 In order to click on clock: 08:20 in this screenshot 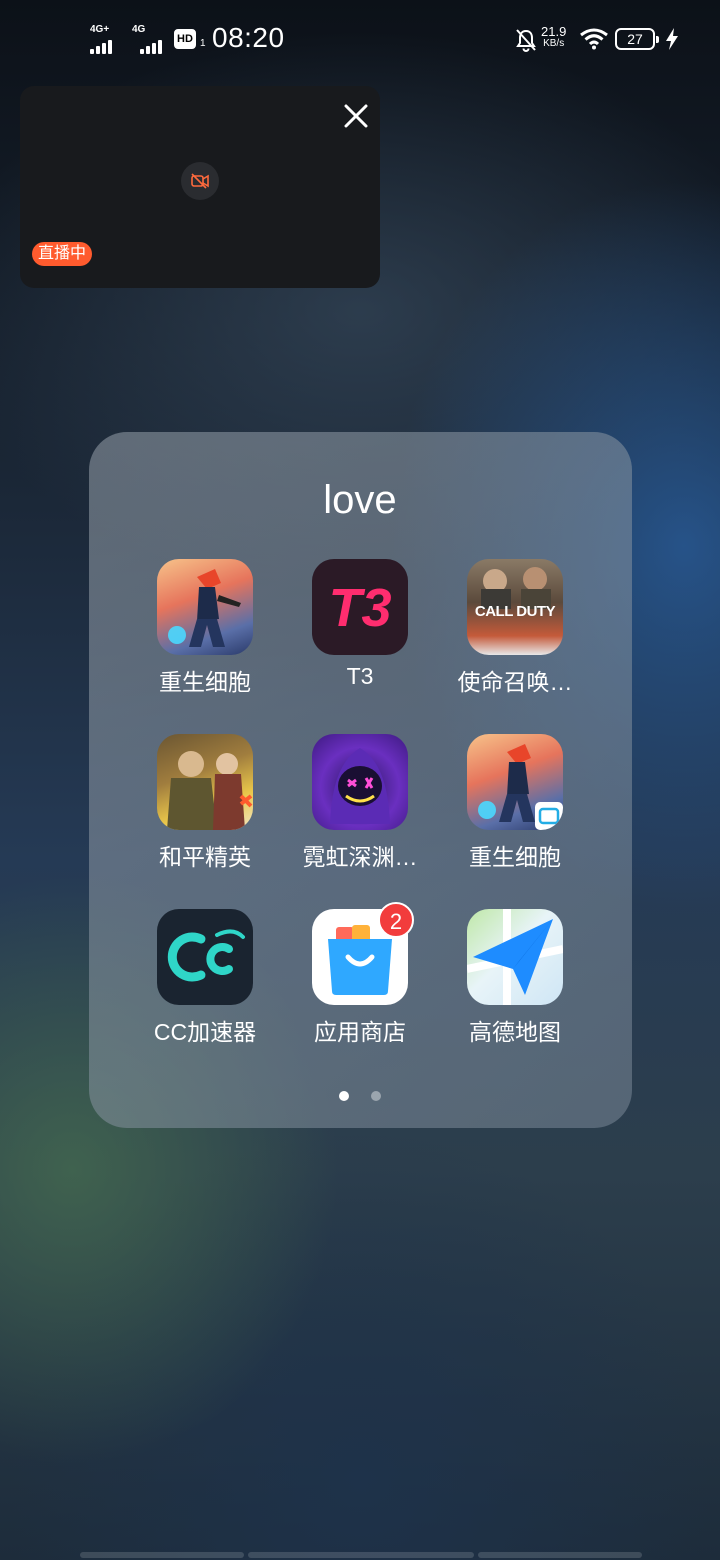, I will do `click(248, 37)`.